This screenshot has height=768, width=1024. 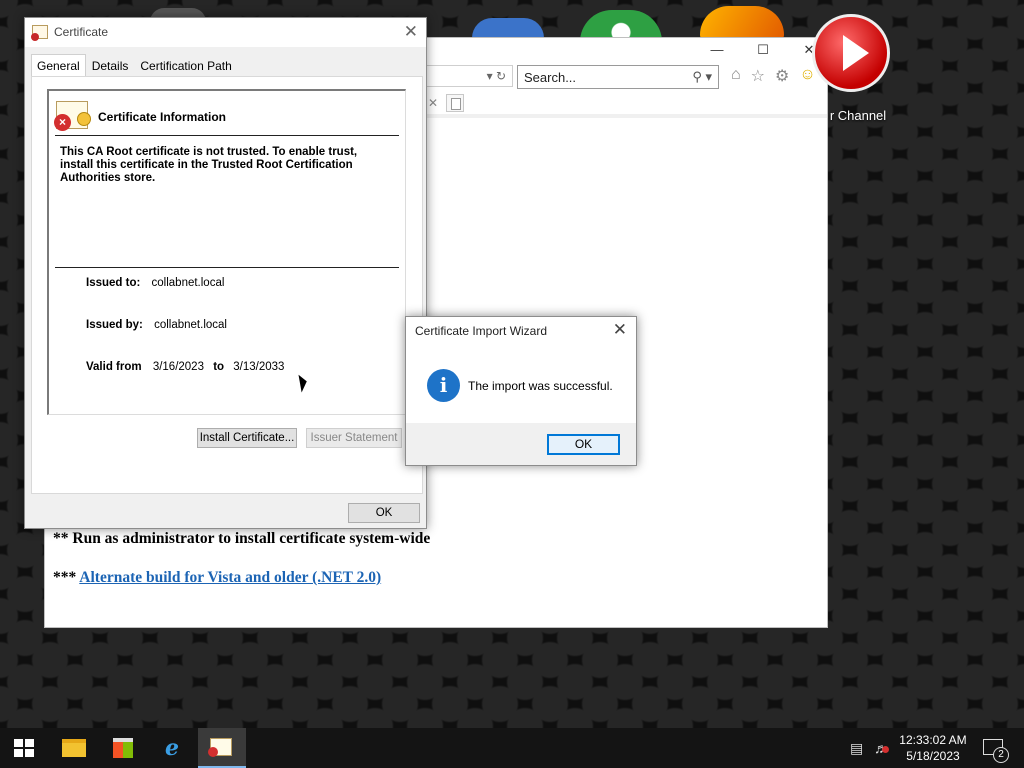 What do you see at coordinates (851, 53) in the screenshot?
I see `play-channel-icon` at bounding box center [851, 53].